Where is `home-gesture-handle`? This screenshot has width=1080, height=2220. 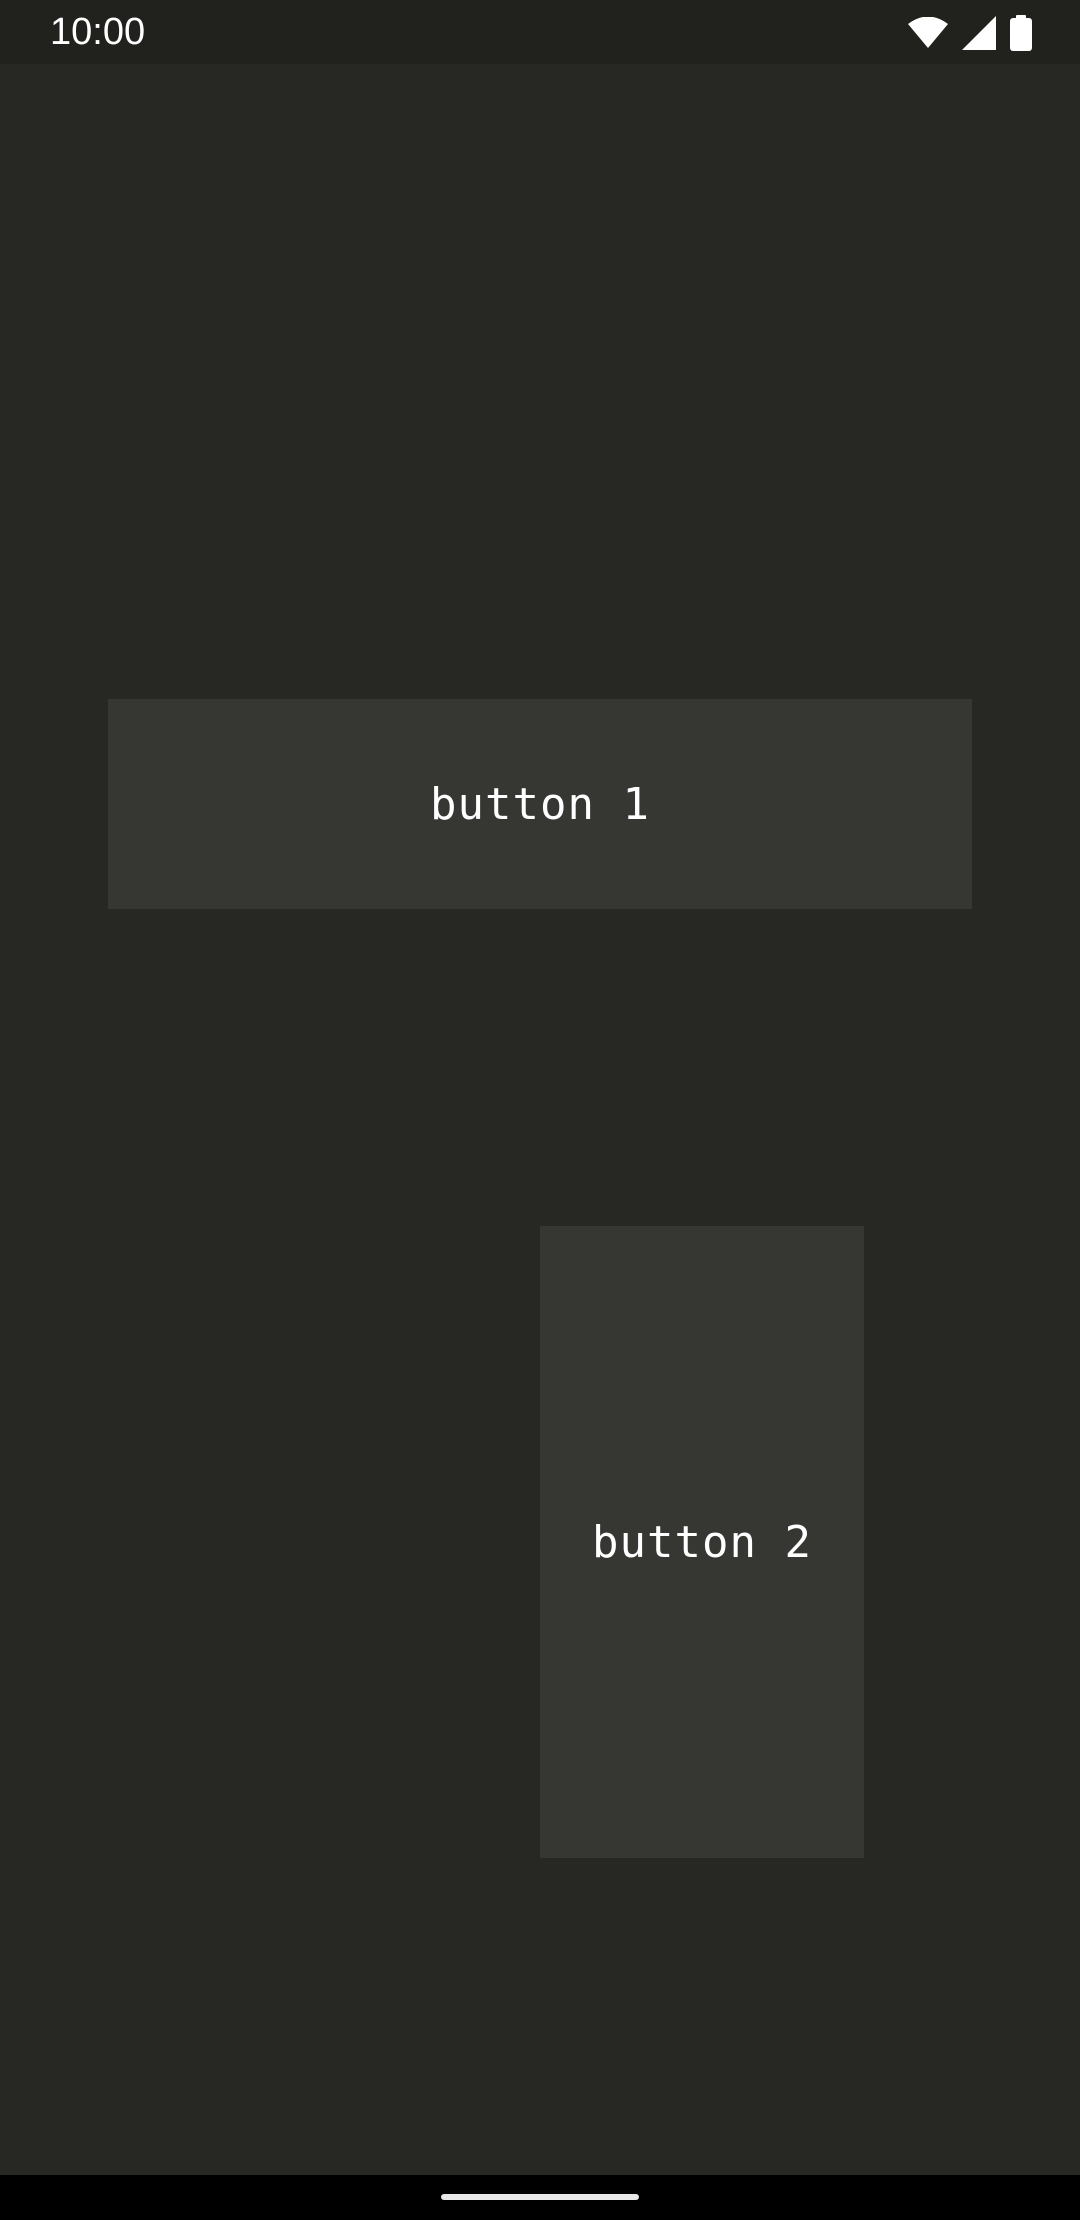 home-gesture-handle is located at coordinates (540, 2197).